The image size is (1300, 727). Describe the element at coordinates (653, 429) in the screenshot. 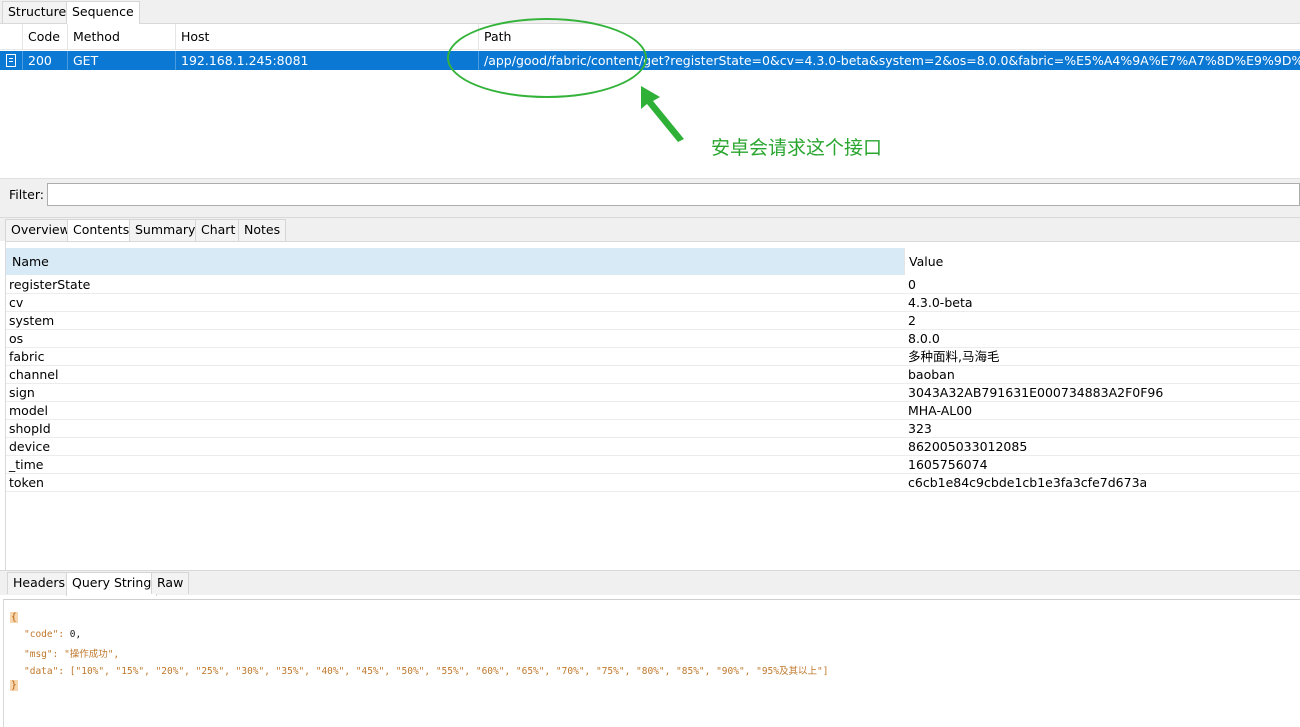

I see `table-row: shopId 323` at that location.